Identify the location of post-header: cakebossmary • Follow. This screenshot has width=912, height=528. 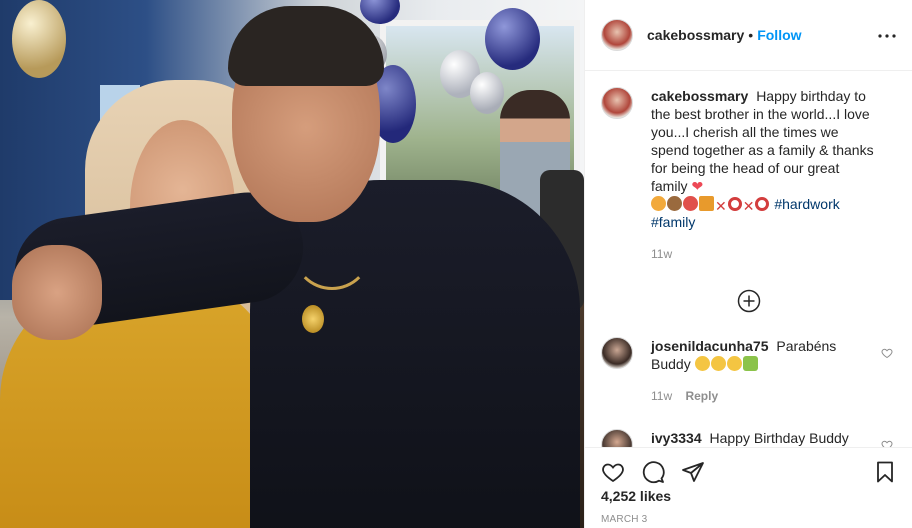
(748, 35).